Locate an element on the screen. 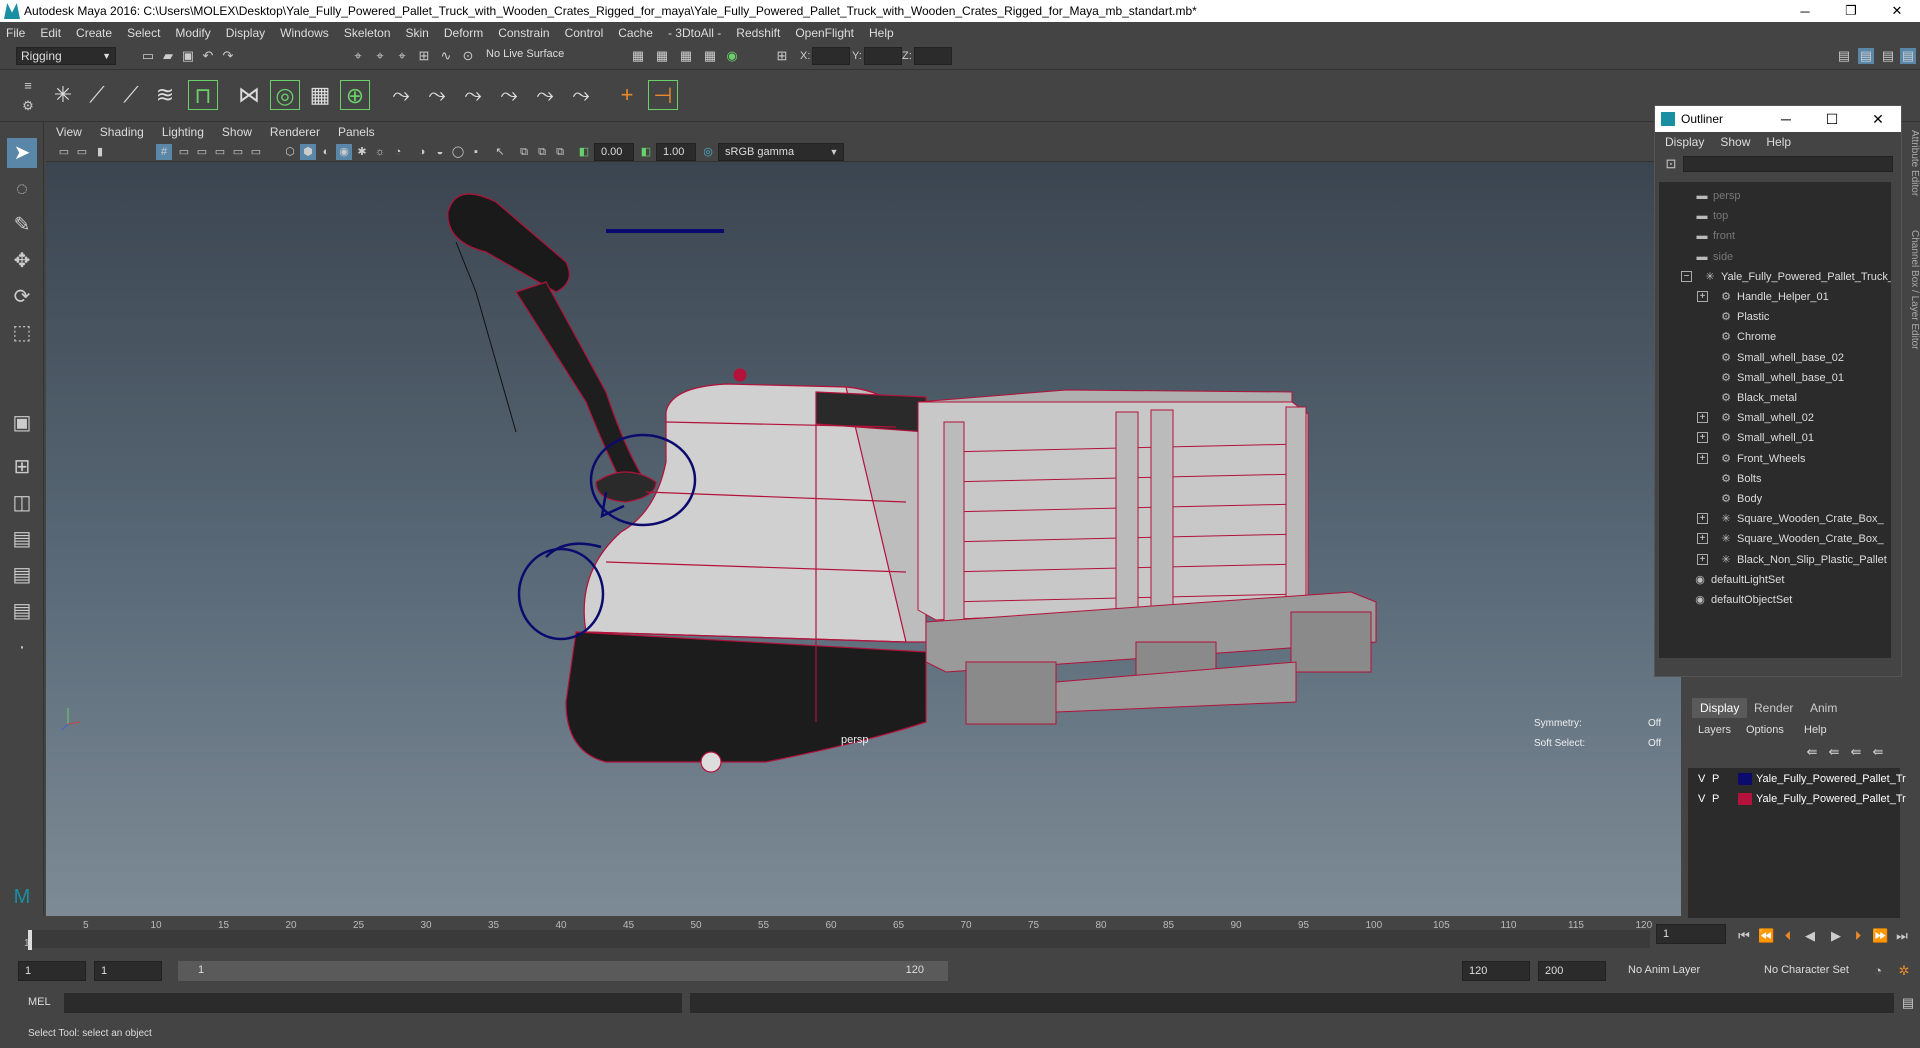 Image resolution: width=1920 pixels, height=1048 pixels. layer-menu-item: Options is located at coordinates (1765, 730).